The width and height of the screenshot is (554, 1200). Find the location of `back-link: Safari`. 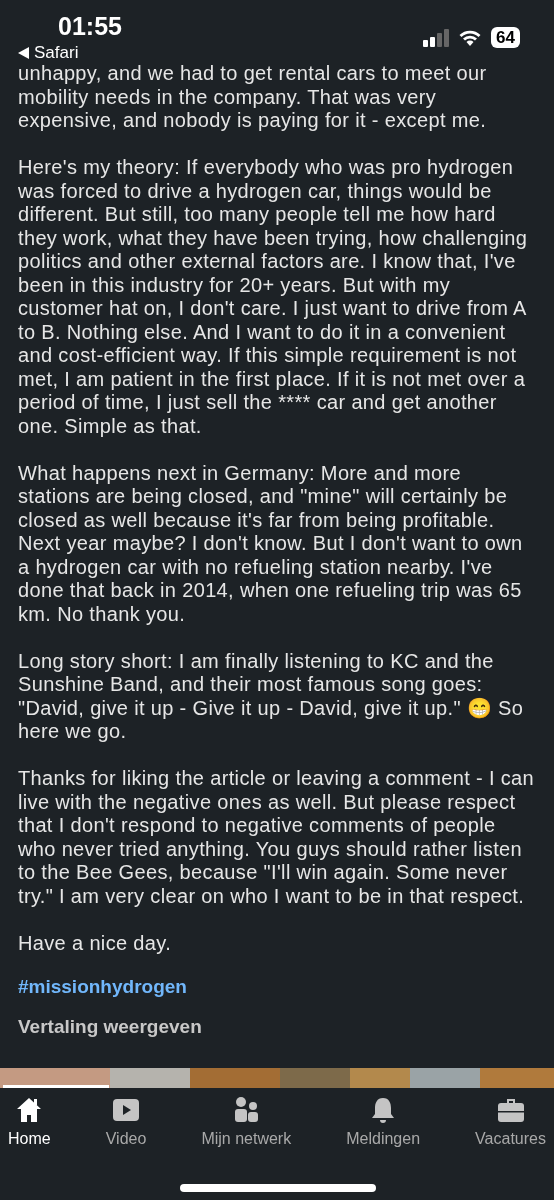

back-link: Safari is located at coordinates (56, 53).